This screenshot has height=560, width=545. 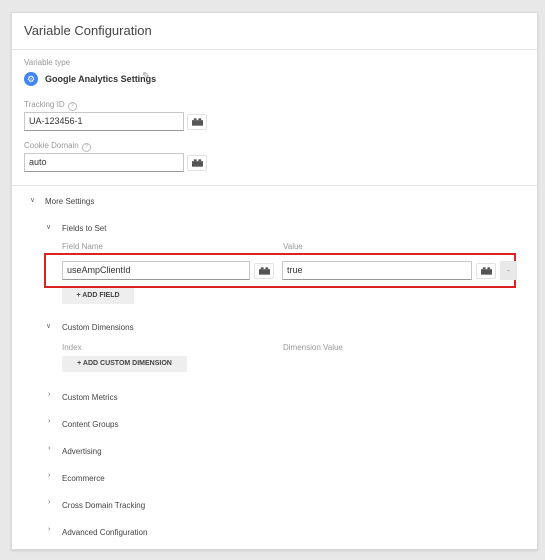 I want to click on custom-metrics-toggle: Custom Metrics, so click(x=90, y=397).